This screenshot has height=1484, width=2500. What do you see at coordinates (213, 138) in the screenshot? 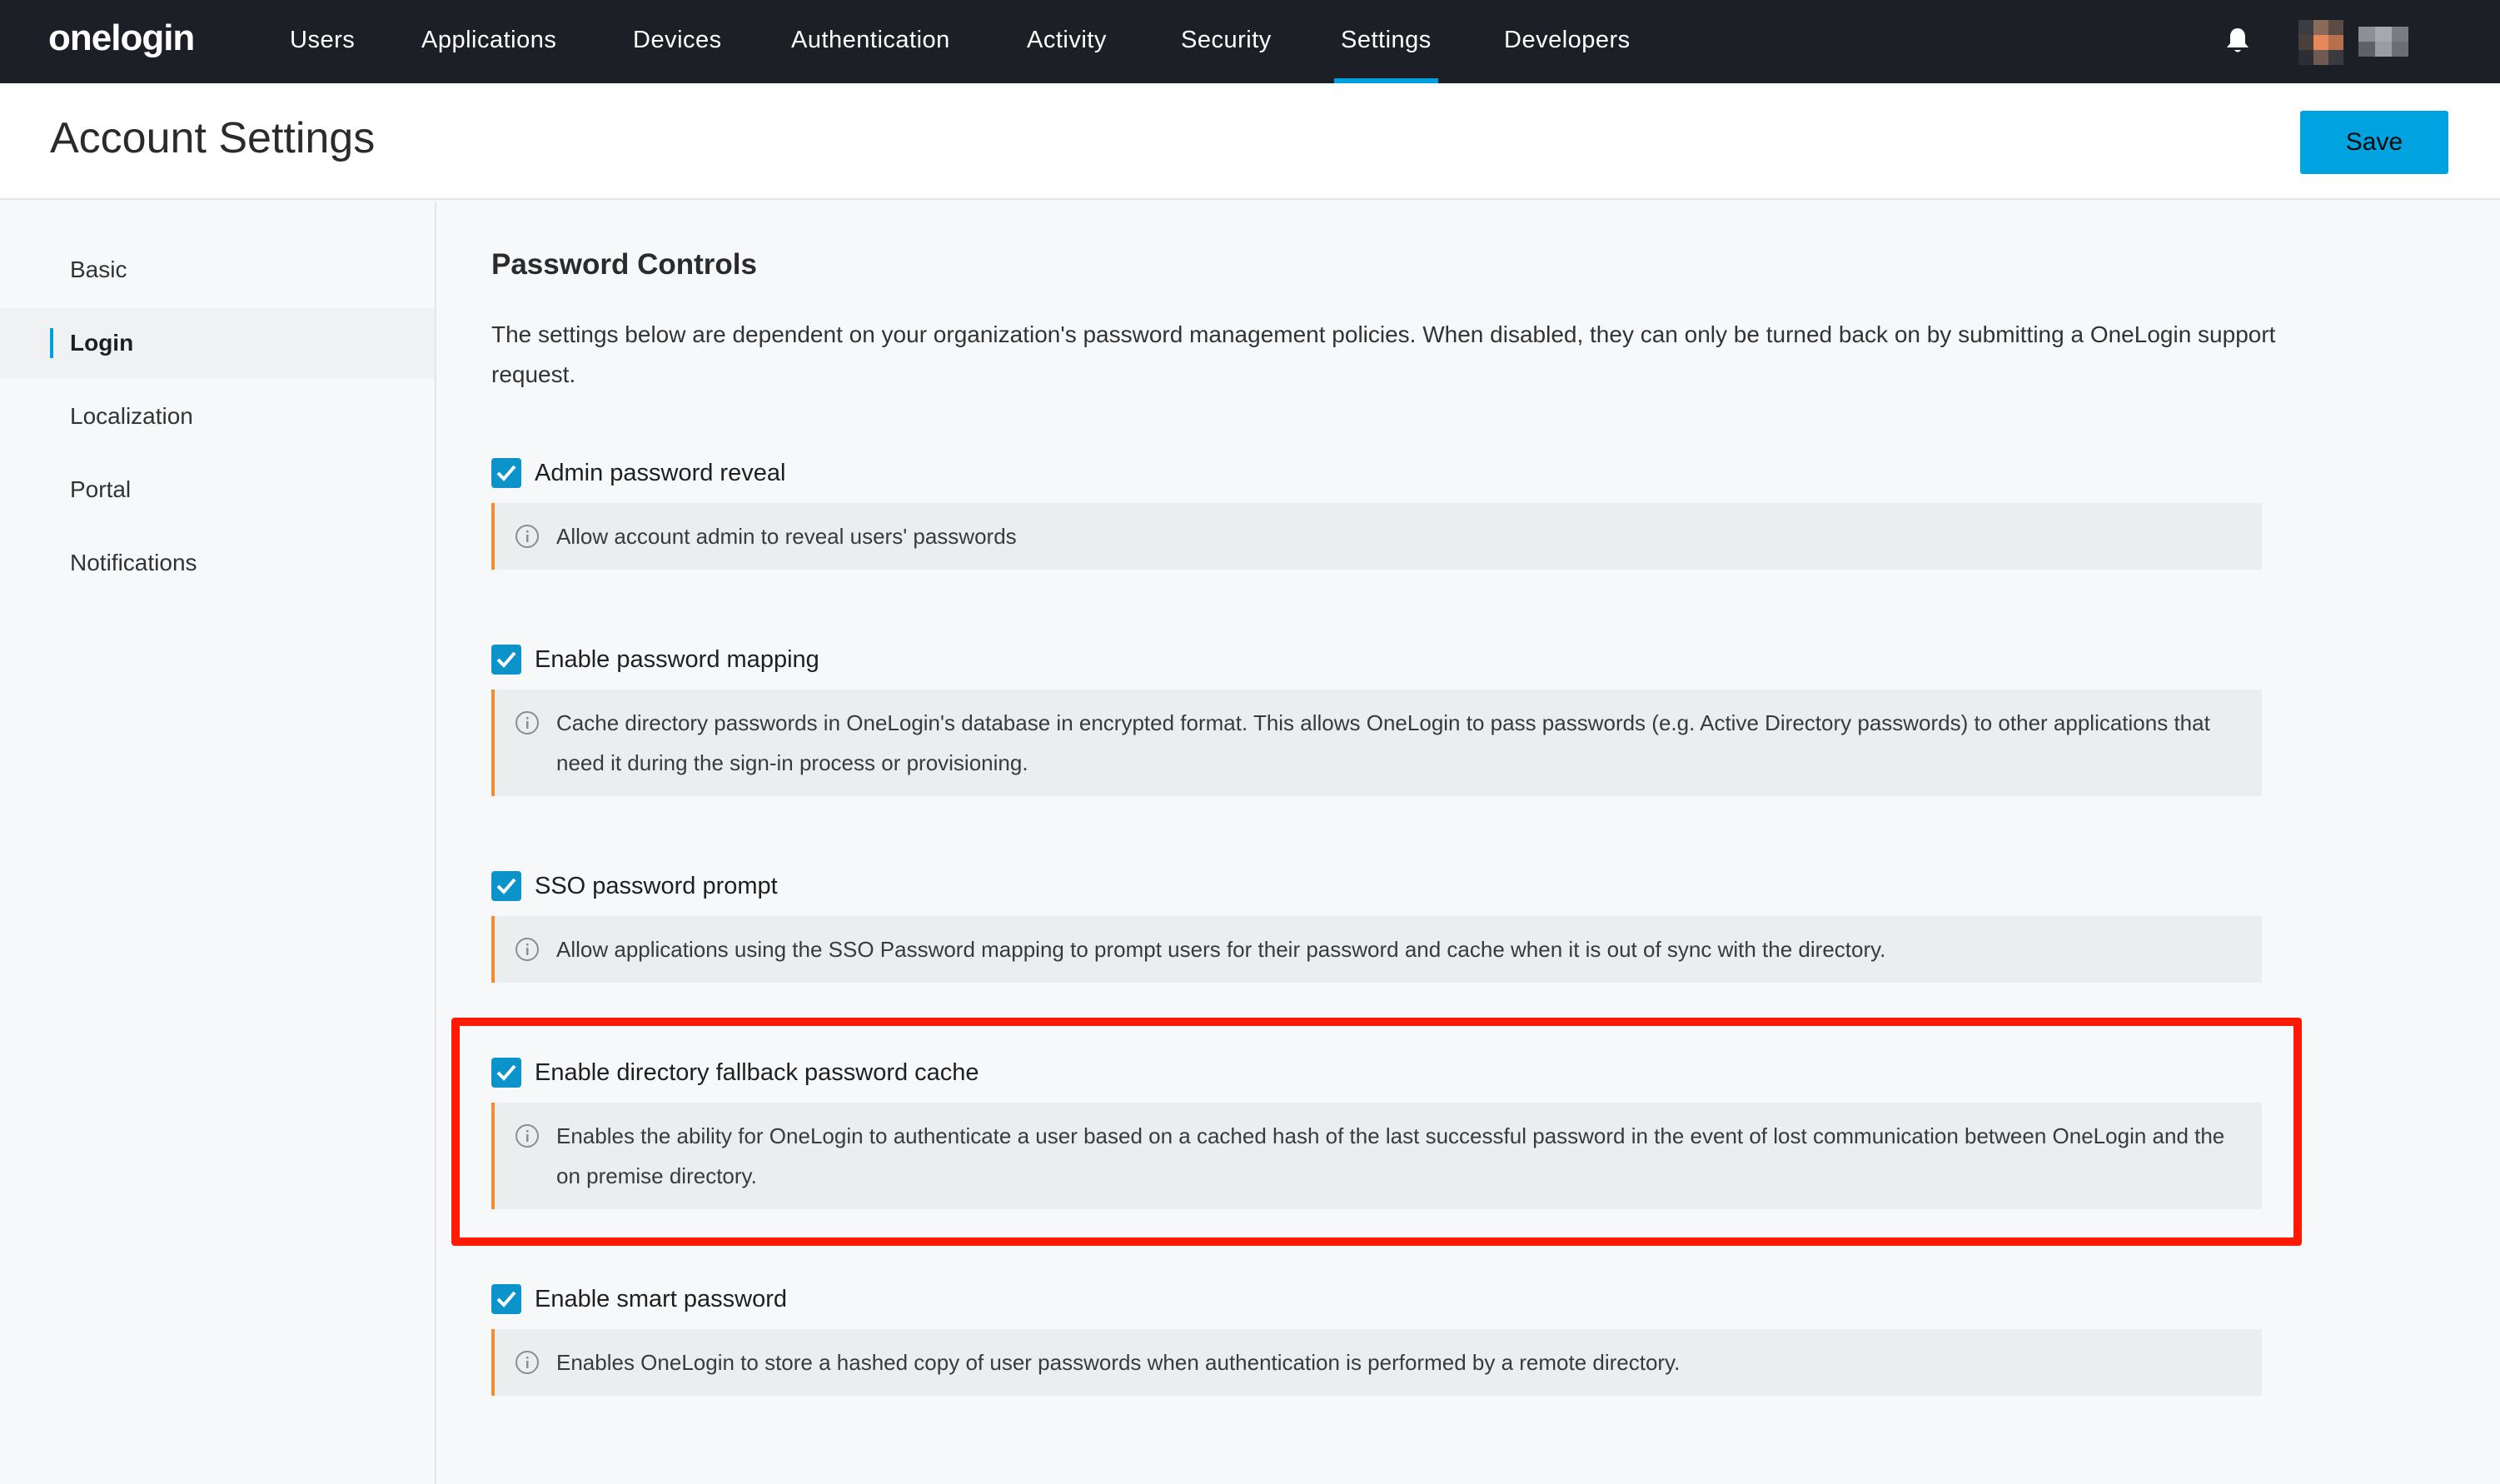
I see `page-title: Account Settings` at bounding box center [213, 138].